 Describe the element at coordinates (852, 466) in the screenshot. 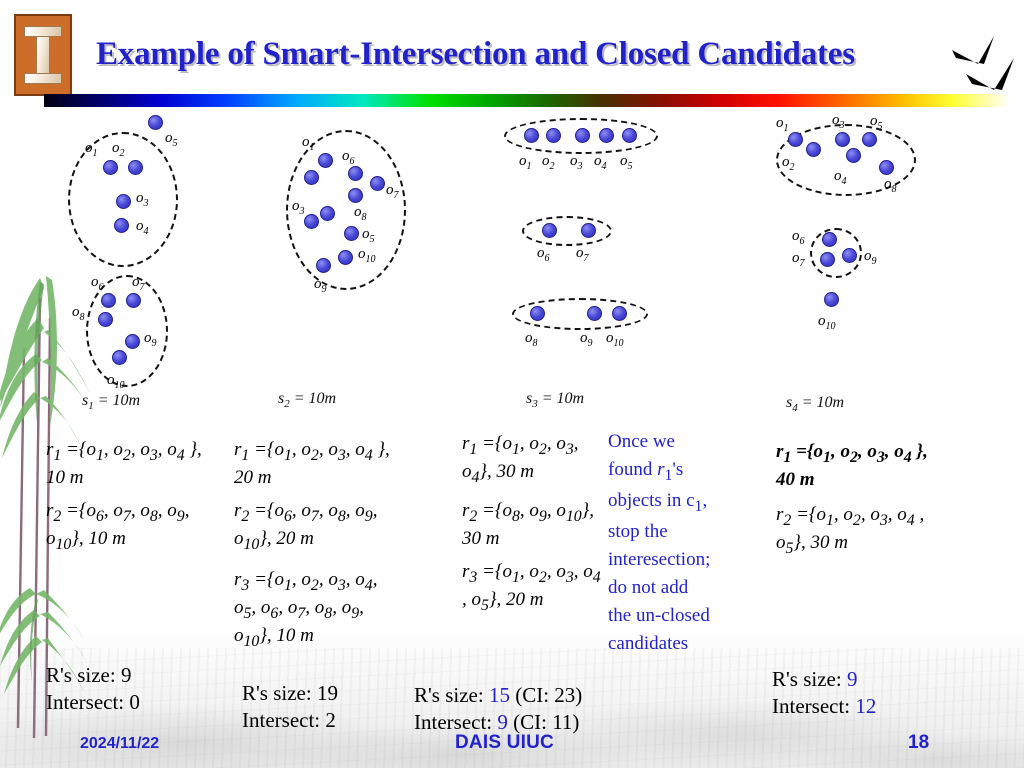

I see `rule-line: r1 ={o1, o2, o3, o4 }, 40 m` at that location.